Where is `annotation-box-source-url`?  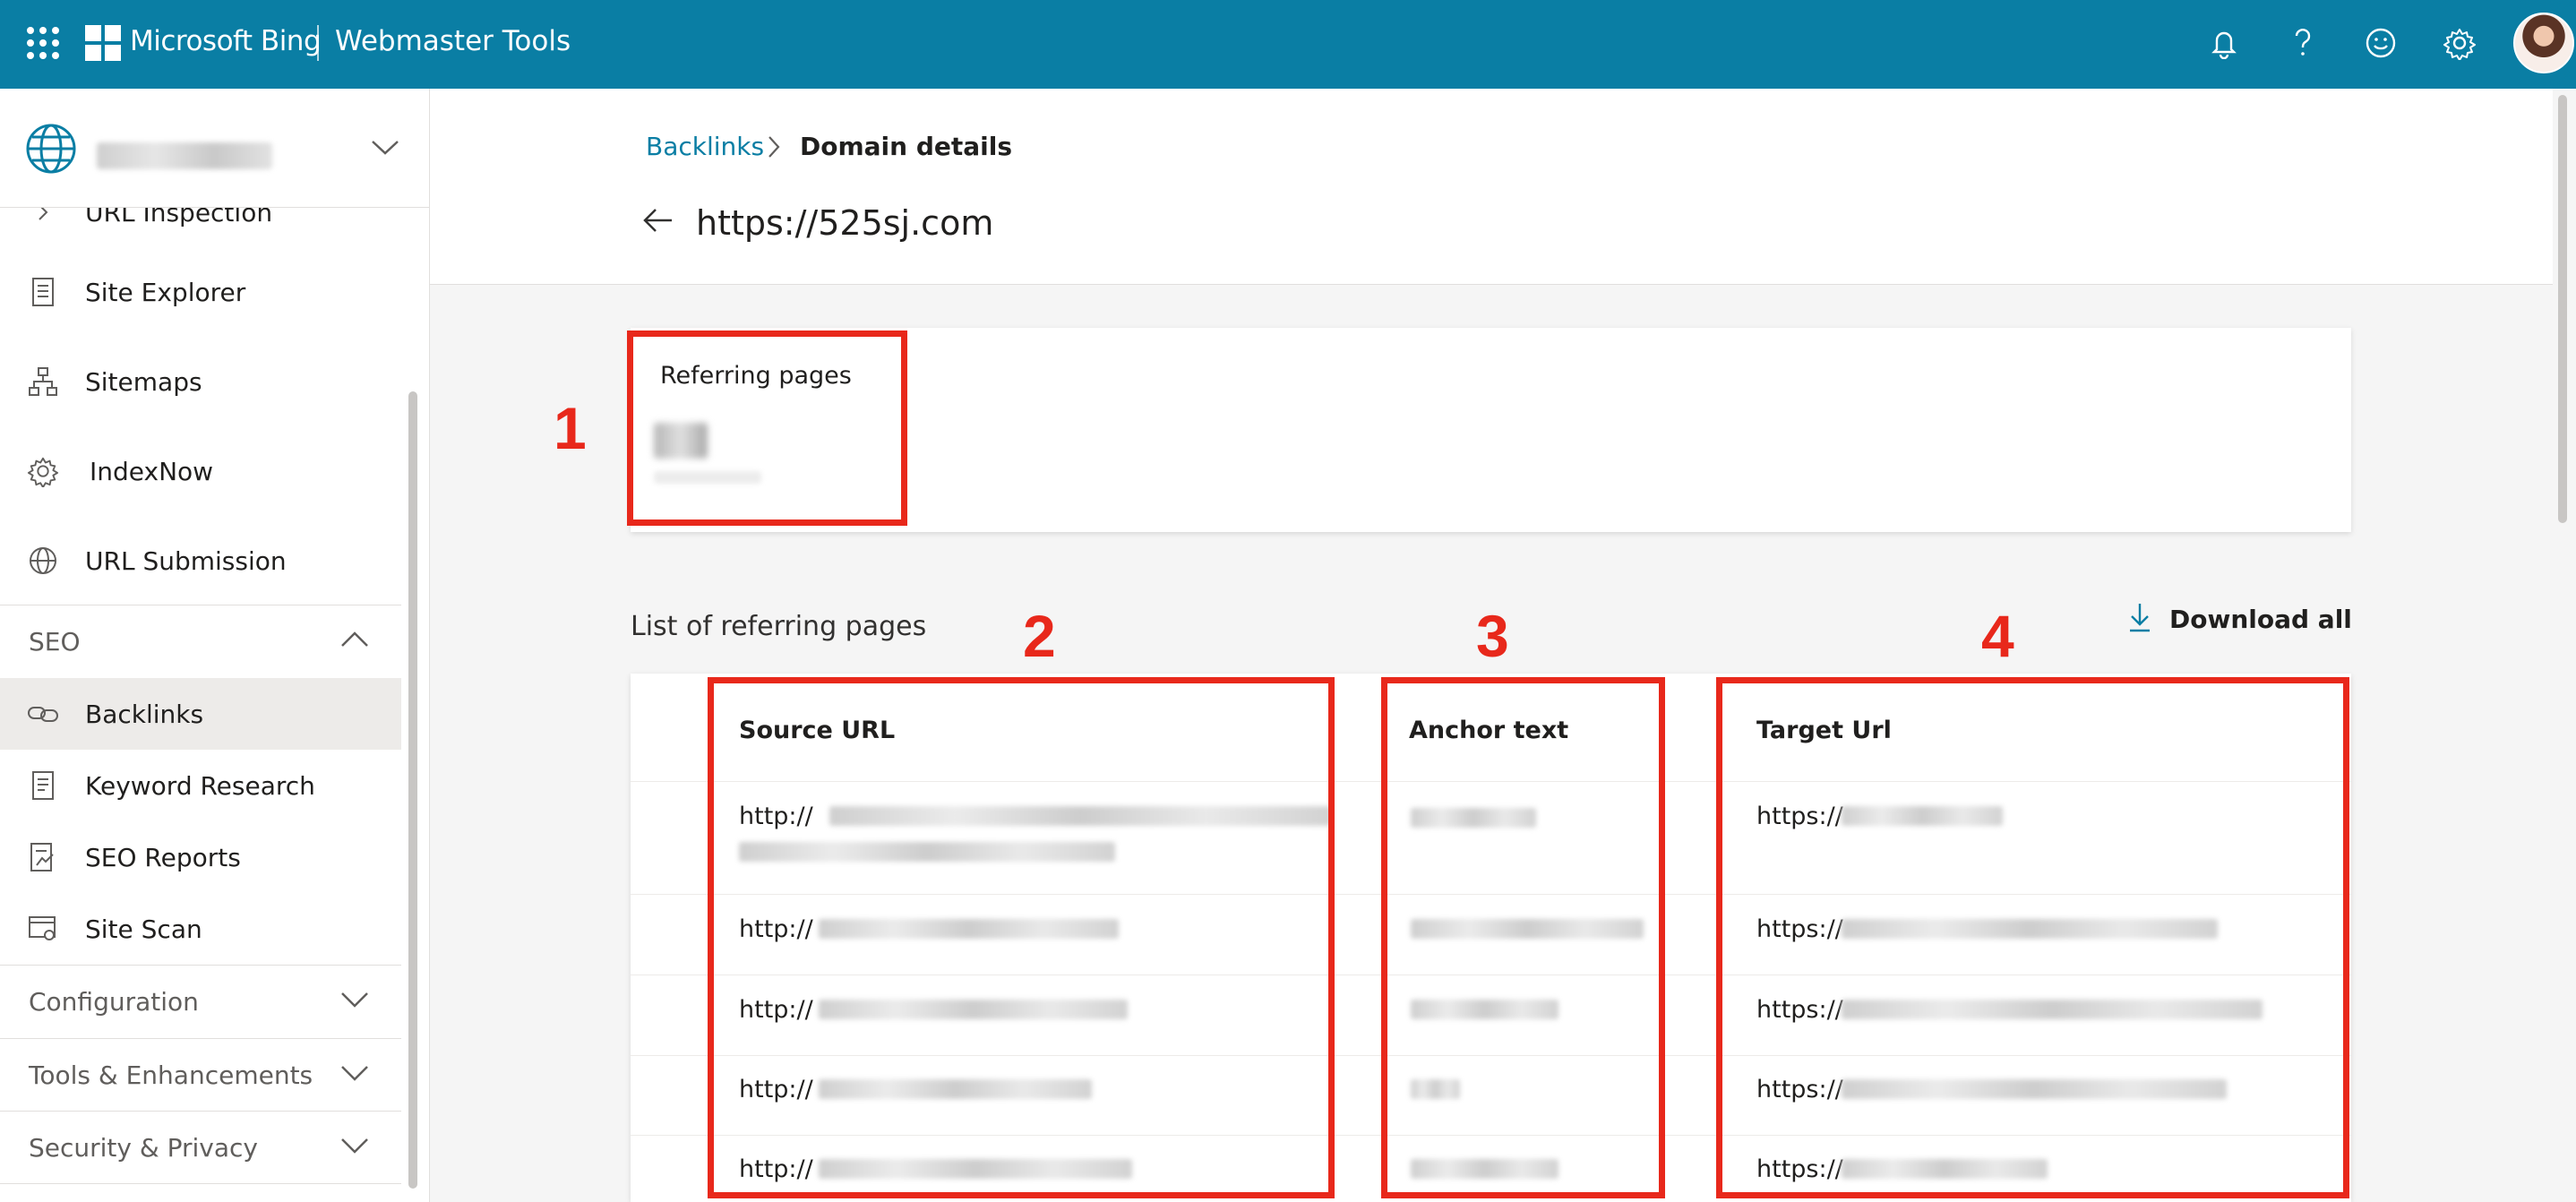
annotation-box-source-url is located at coordinates (1021, 937).